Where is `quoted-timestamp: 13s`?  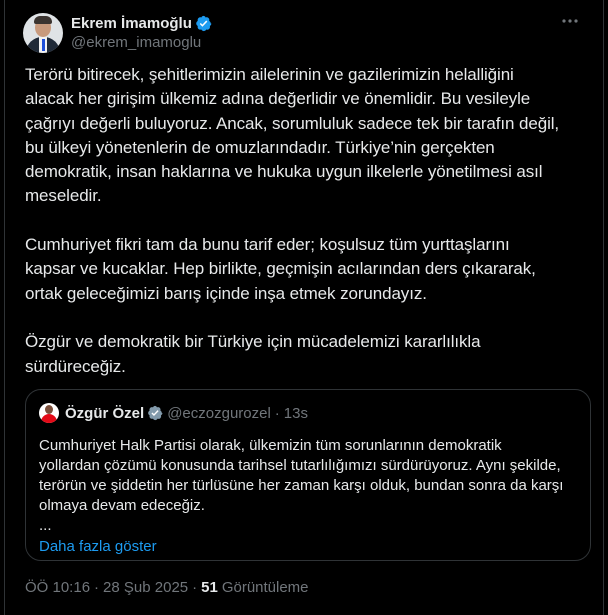
quoted-timestamp: 13s is located at coordinates (295, 413).